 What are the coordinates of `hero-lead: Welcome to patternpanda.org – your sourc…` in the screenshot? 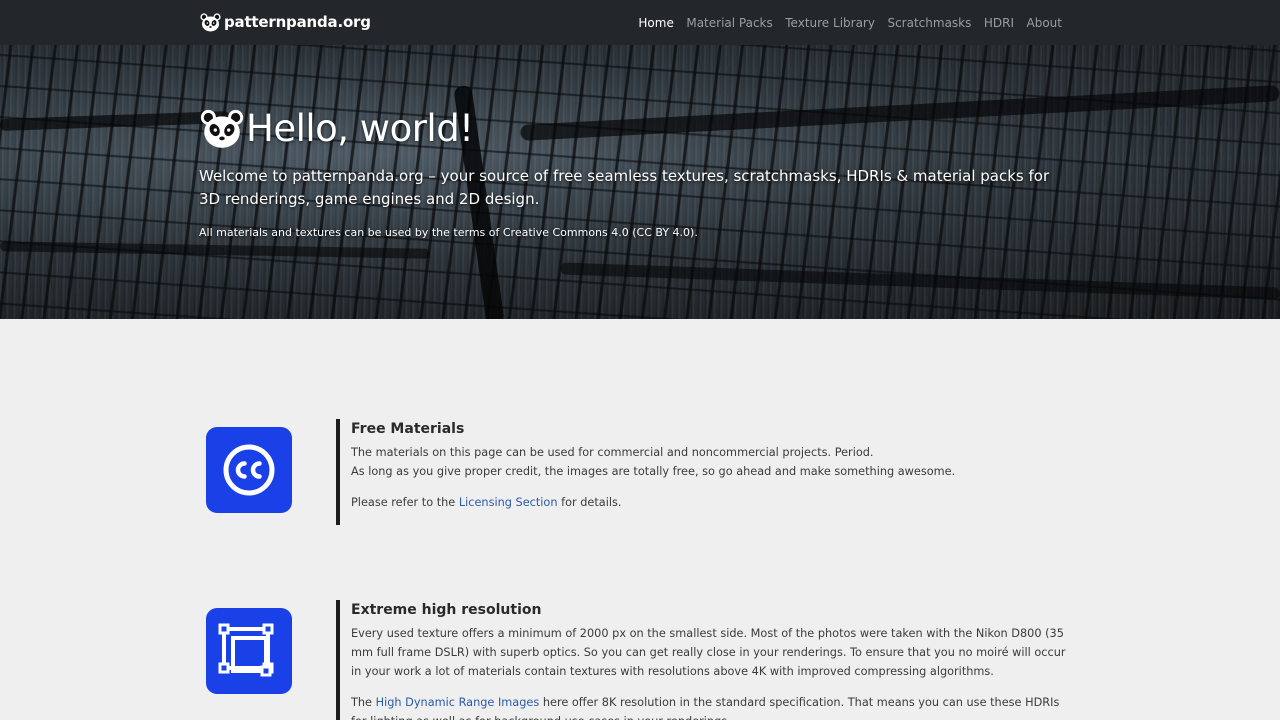 It's located at (624, 187).